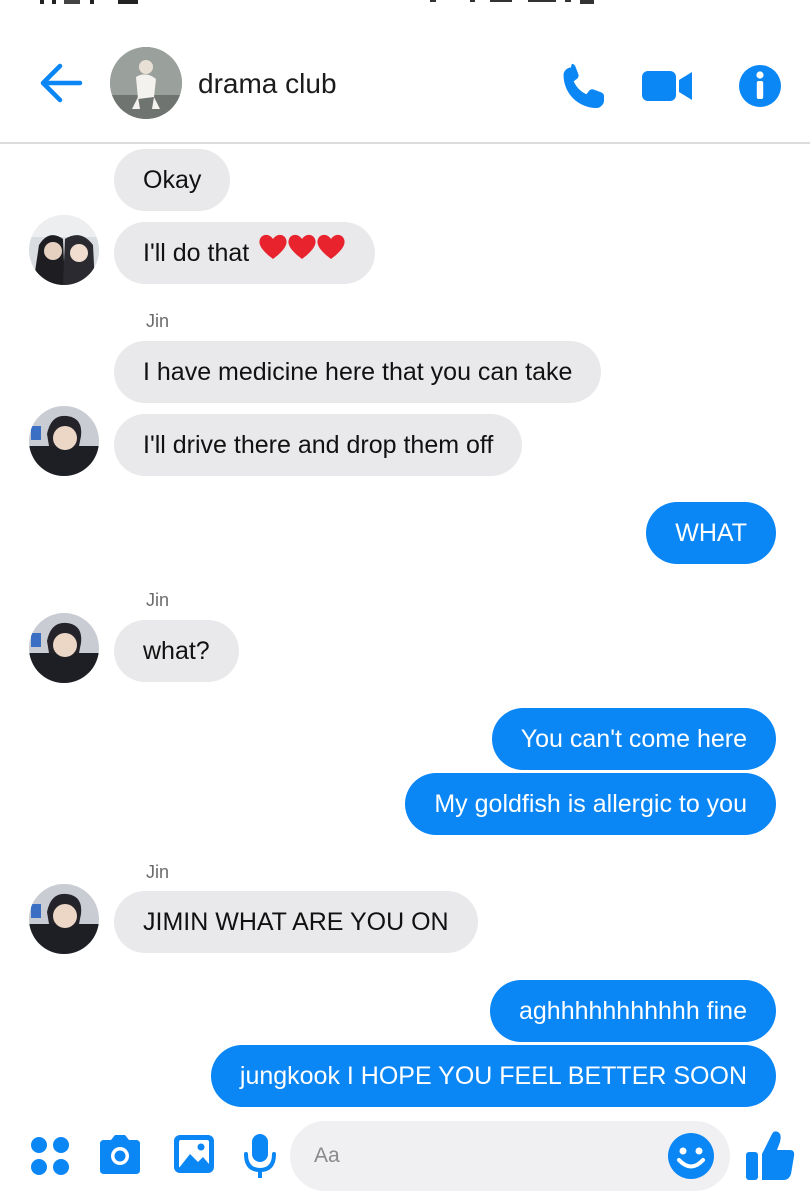  I want to click on chat-title: drama club, so click(267, 83).